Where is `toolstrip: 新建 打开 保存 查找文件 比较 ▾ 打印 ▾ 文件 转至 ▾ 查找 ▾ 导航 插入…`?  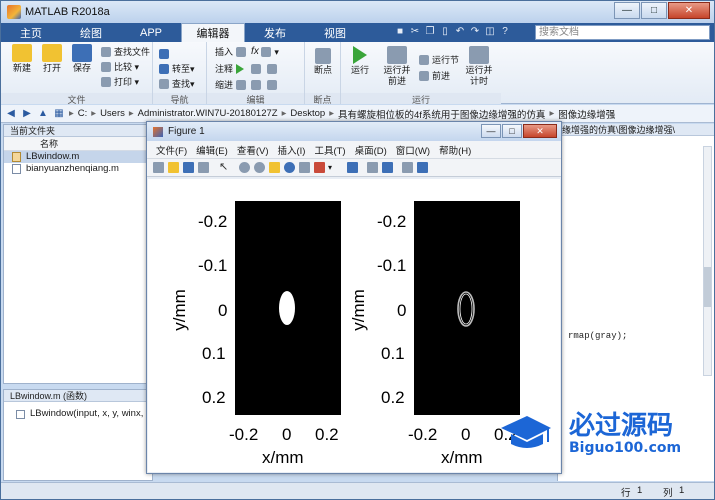 toolstrip: 新建 打开 保存 查找文件 比较 ▾ 打印 ▾ 文件 转至 ▾ 查找 ▾ 导航 插入… is located at coordinates (357, 73).